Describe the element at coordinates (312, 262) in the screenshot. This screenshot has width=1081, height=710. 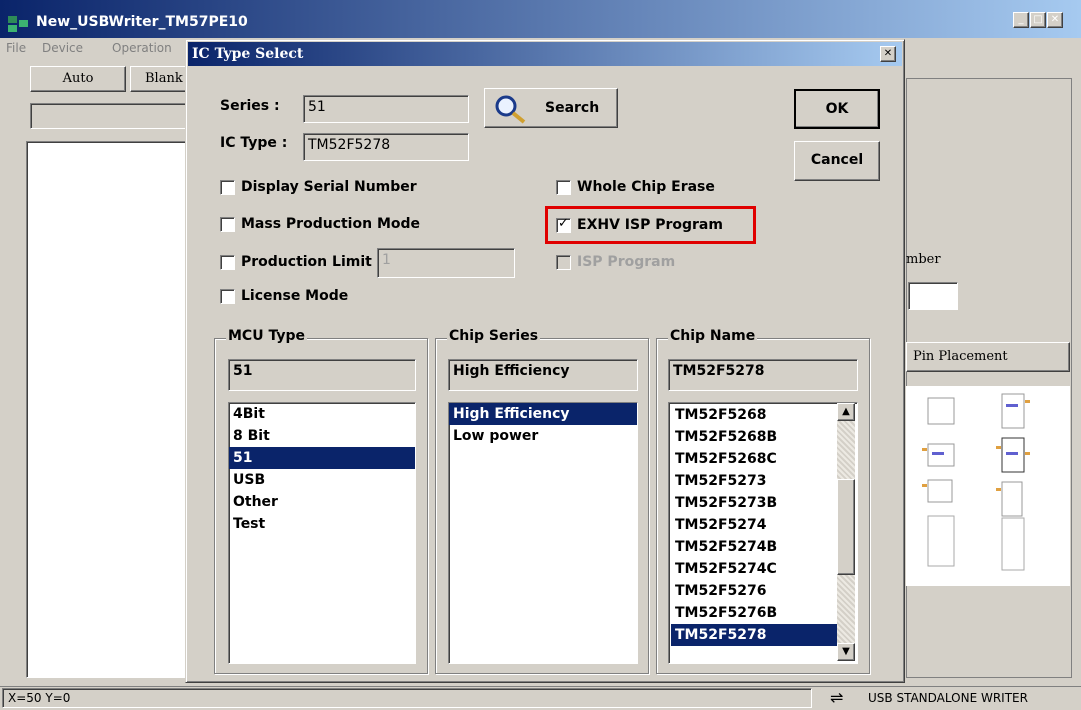
I see `production-limit-label: Production Limit :` at that location.